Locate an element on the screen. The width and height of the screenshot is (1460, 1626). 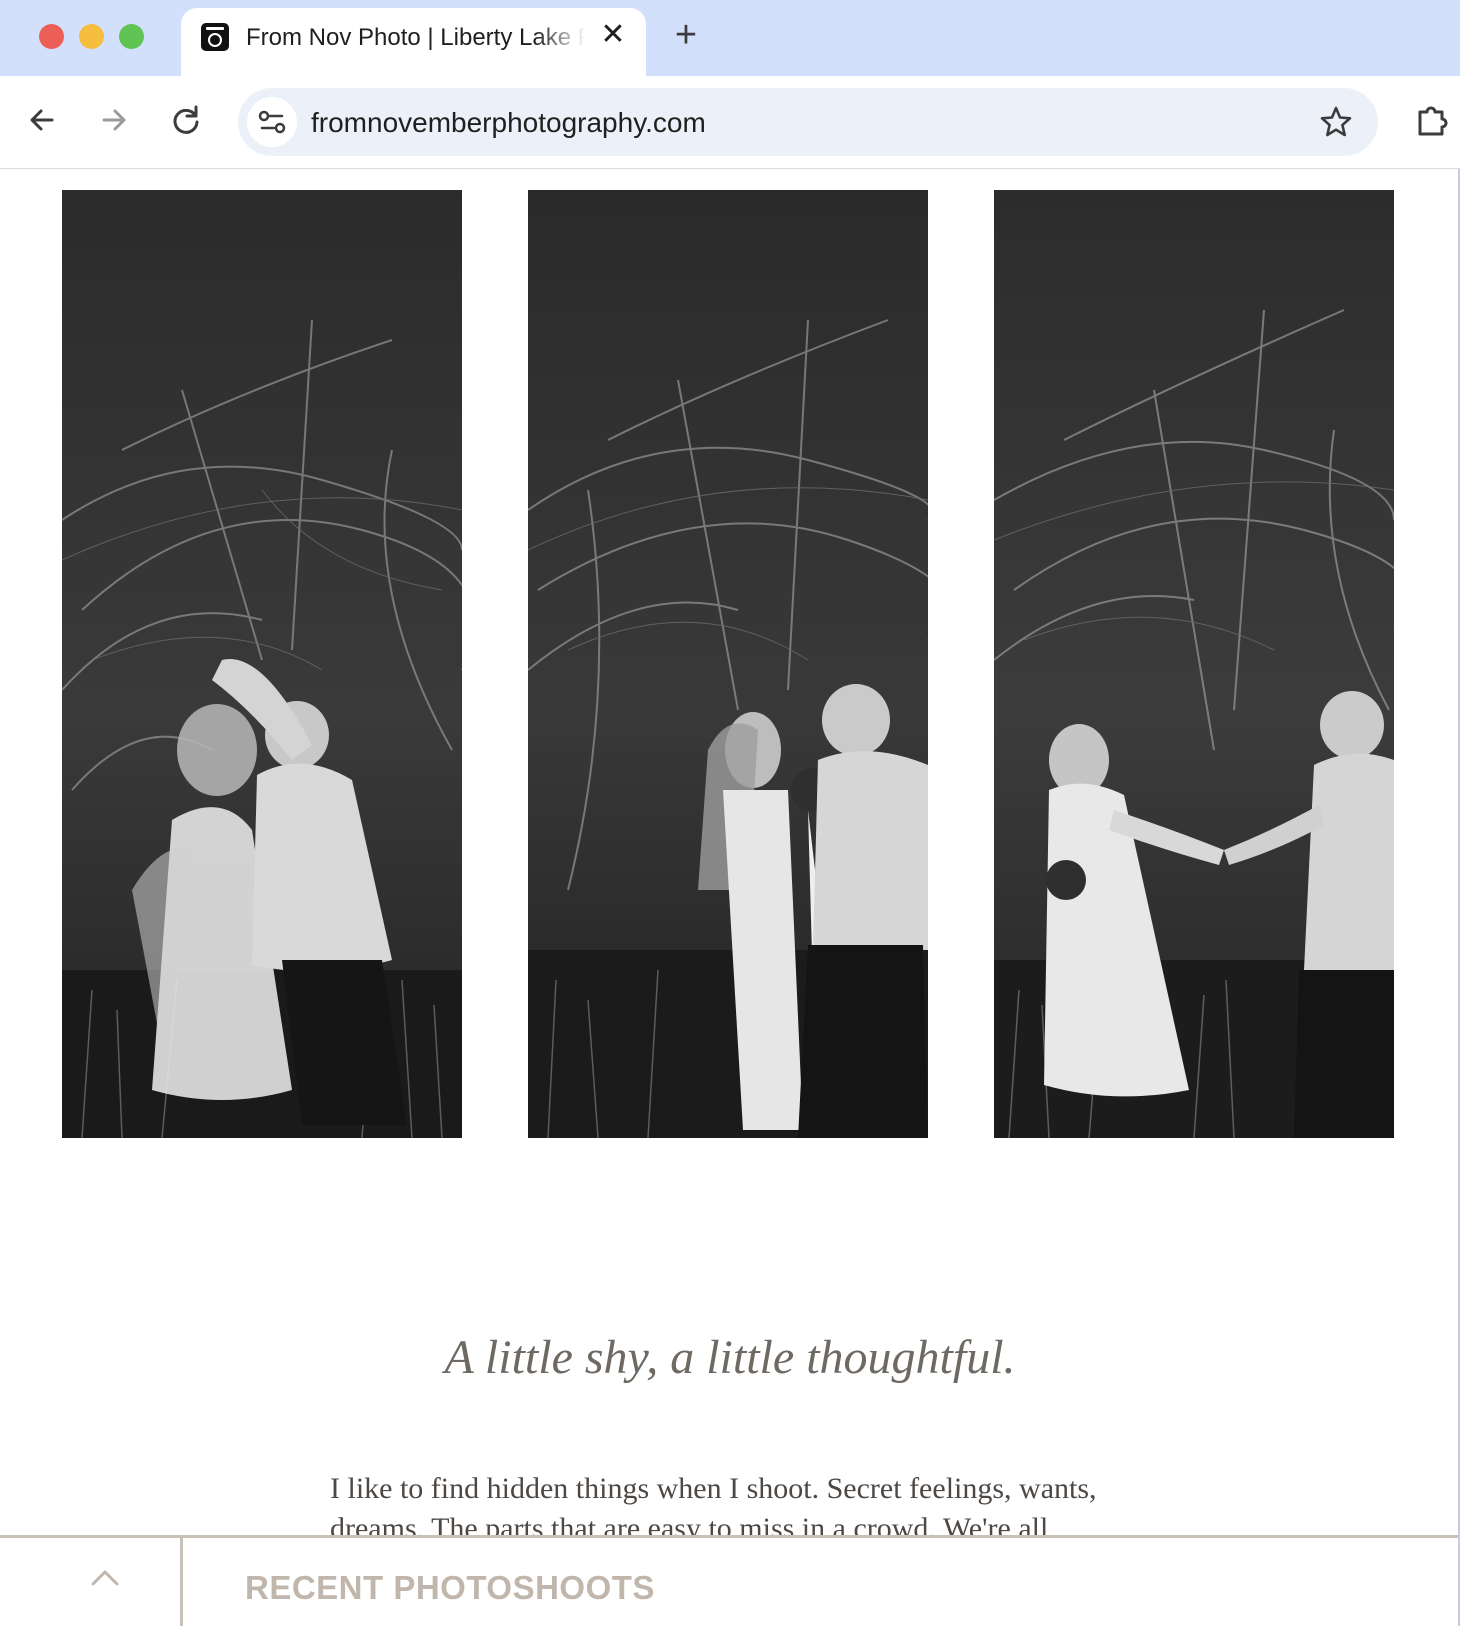
window-maximize-button is located at coordinates (131, 36).